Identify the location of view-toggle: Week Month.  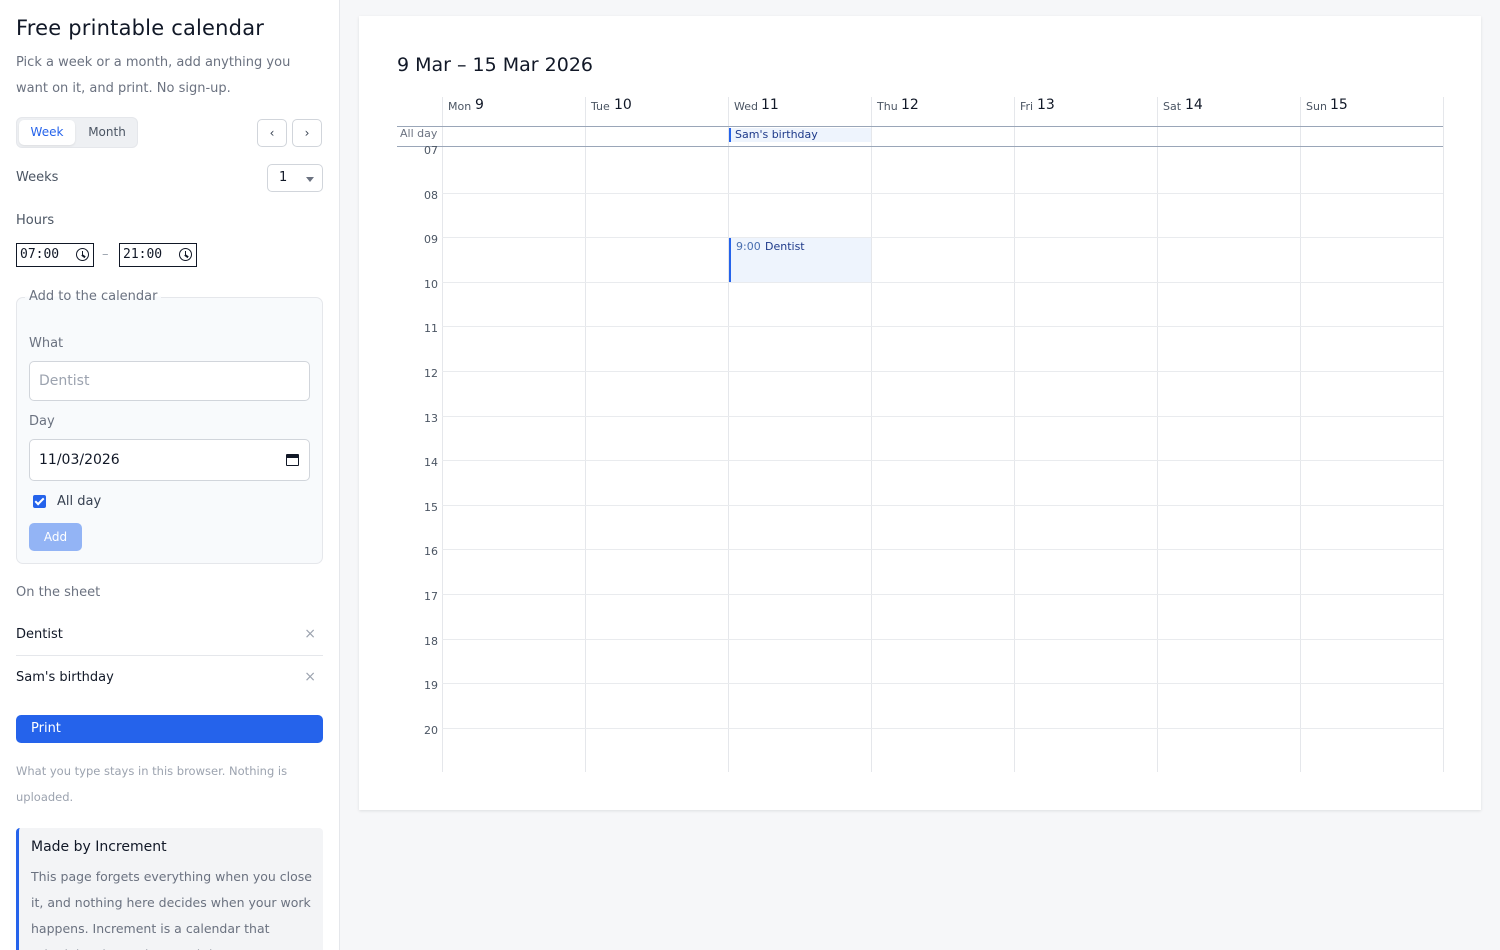
(77, 132).